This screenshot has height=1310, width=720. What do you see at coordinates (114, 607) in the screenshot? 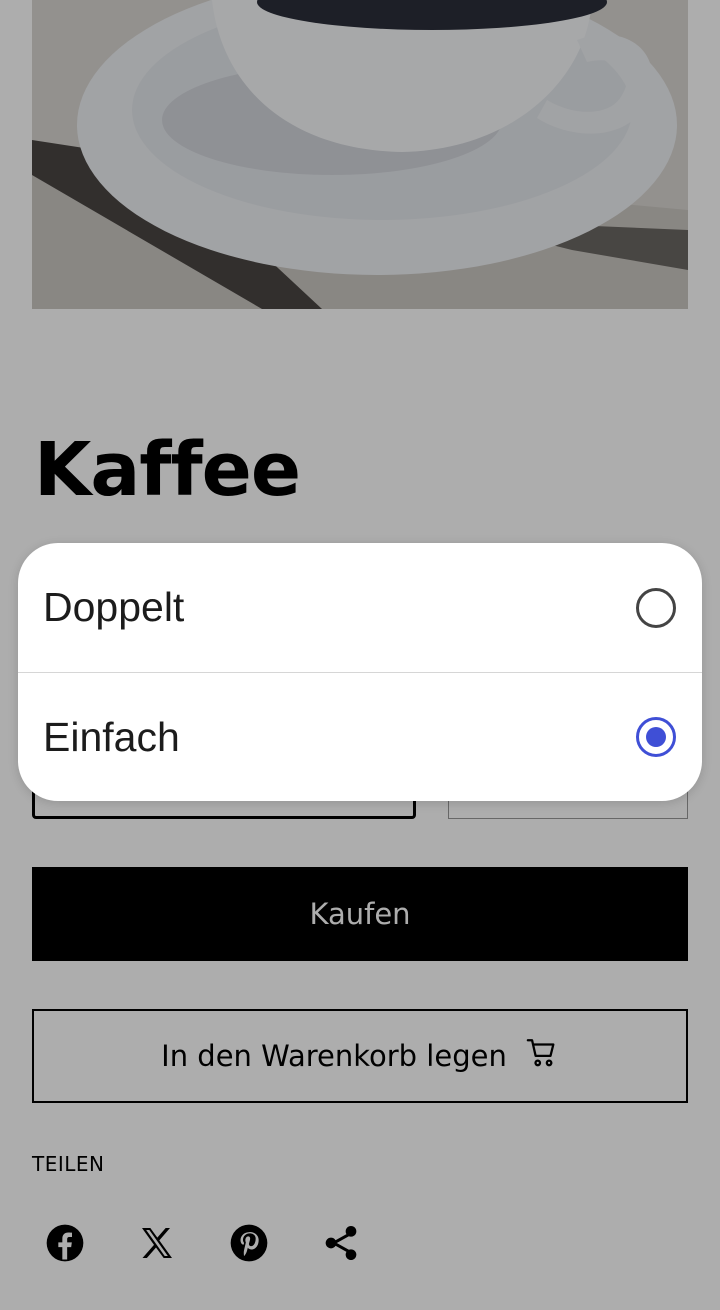
I see `option-label: Doppelt` at bounding box center [114, 607].